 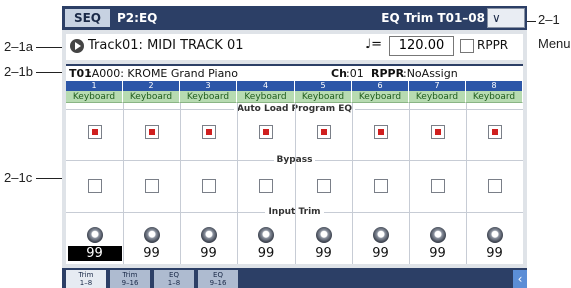 I want to click on keyboard-cell-5: Keyboard, so click(x=323, y=97).